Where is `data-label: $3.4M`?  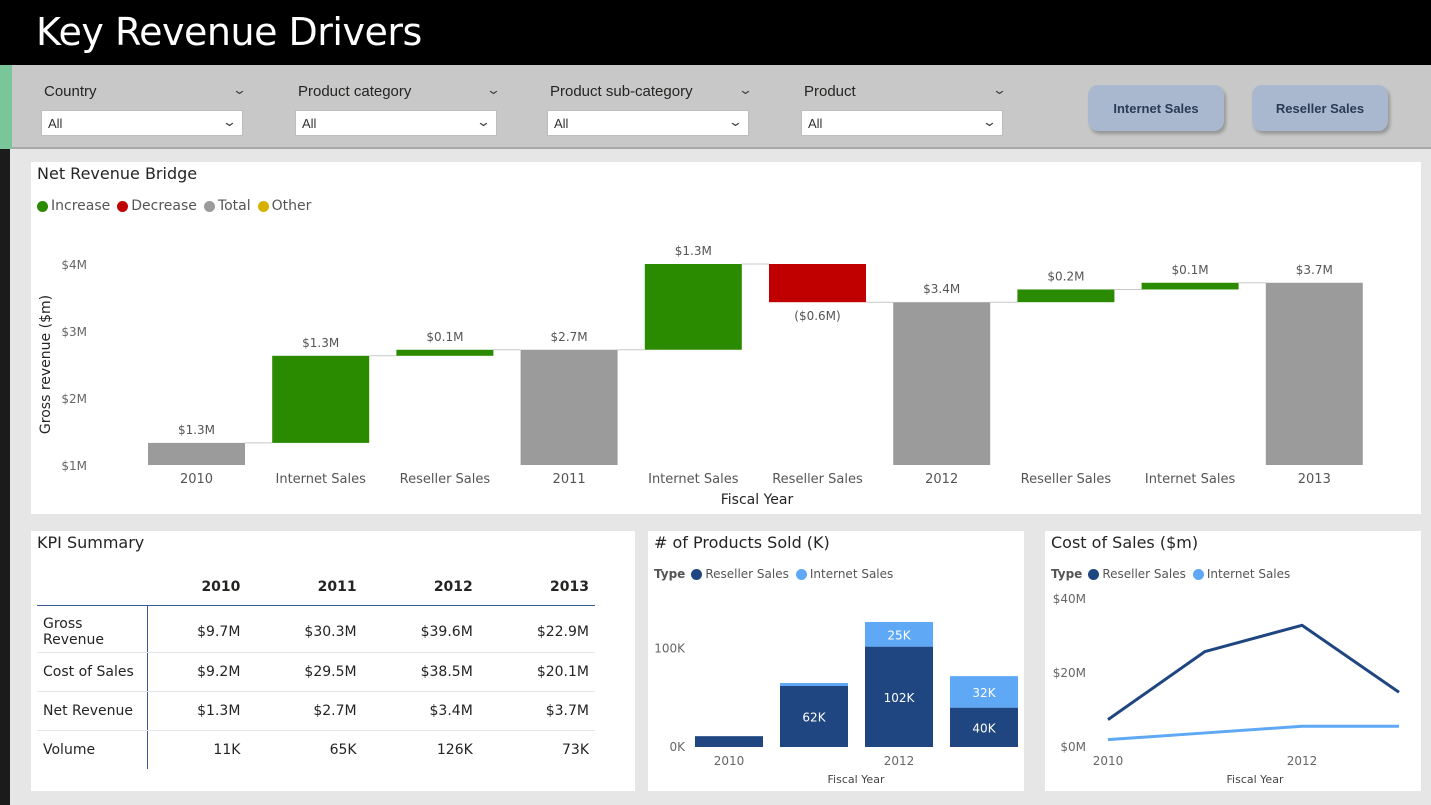
data-label: $3.4M is located at coordinates (941, 289).